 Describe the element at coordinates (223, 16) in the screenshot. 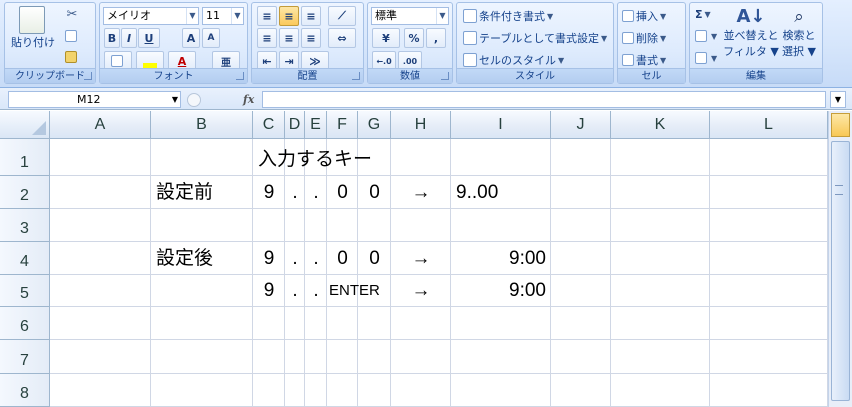

I see `font-size-select: 11 ▼` at that location.